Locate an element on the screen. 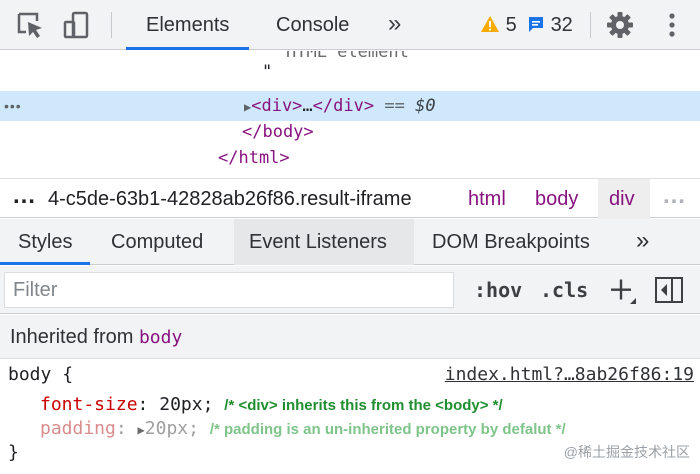  breadcrumb-item-iframe: 4-c5de-63b1-42828ab26f86.result-iframe is located at coordinates (230, 199).